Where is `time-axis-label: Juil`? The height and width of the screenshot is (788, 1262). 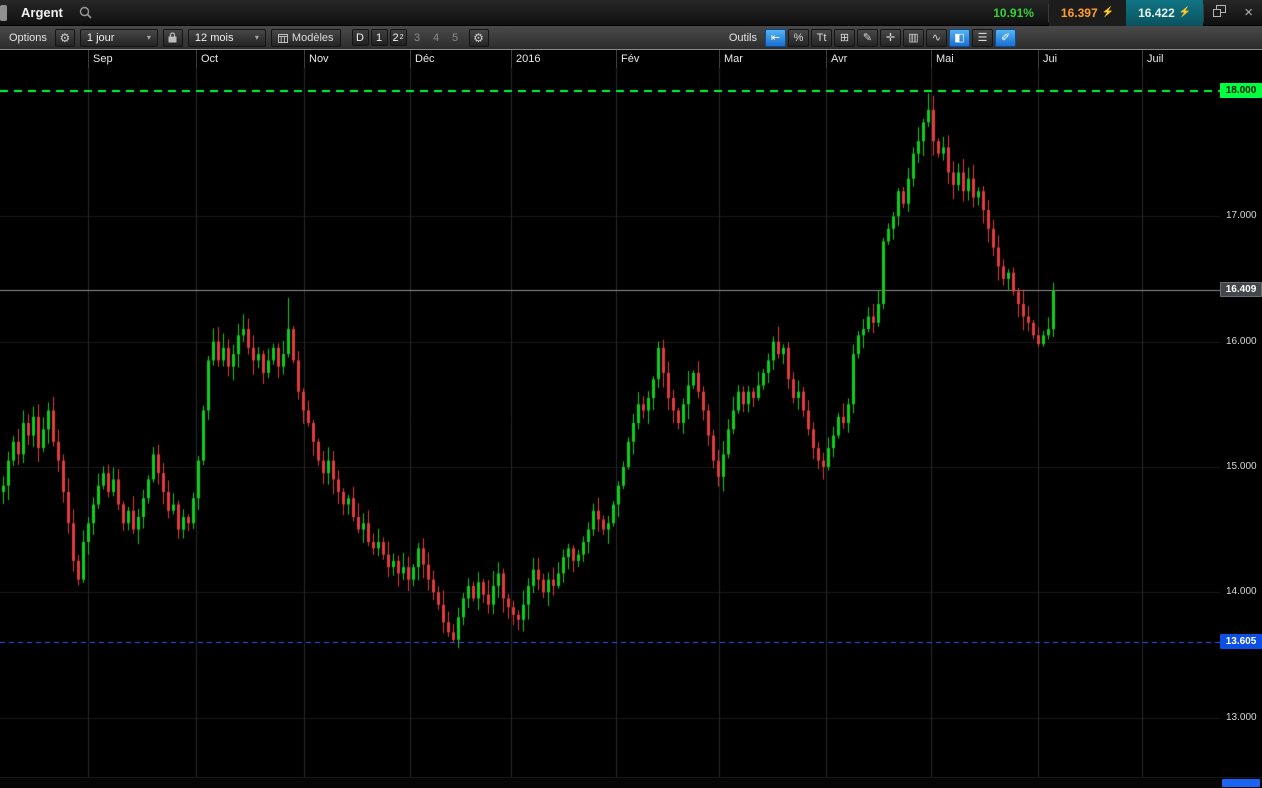
time-axis-label: Juil is located at coordinates (1155, 59).